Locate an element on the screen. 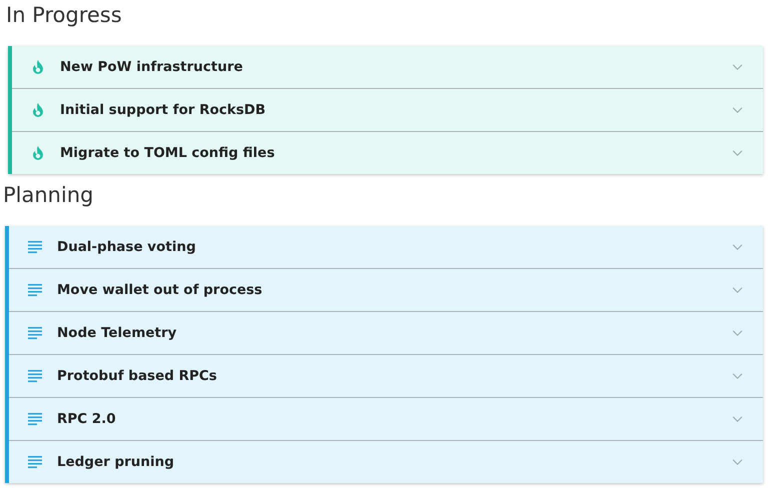 This screenshot has width=771, height=488. item-title: Ledger pruning is located at coordinates (116, 462).